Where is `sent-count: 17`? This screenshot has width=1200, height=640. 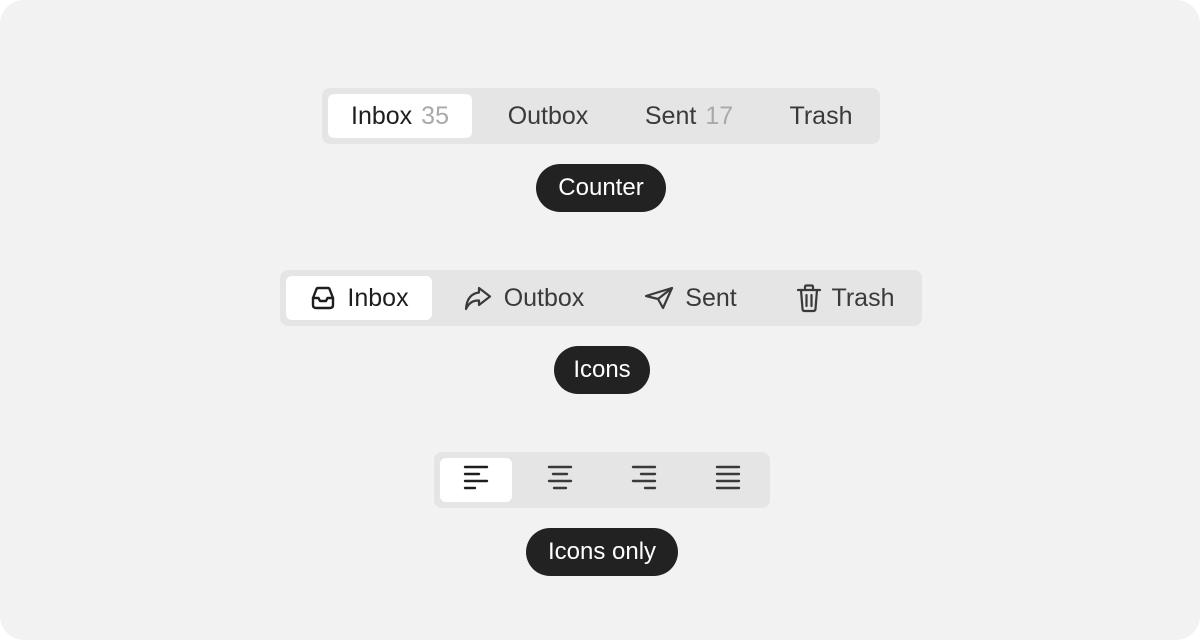
sent-count: 17 is located at coordinates (719, 115).